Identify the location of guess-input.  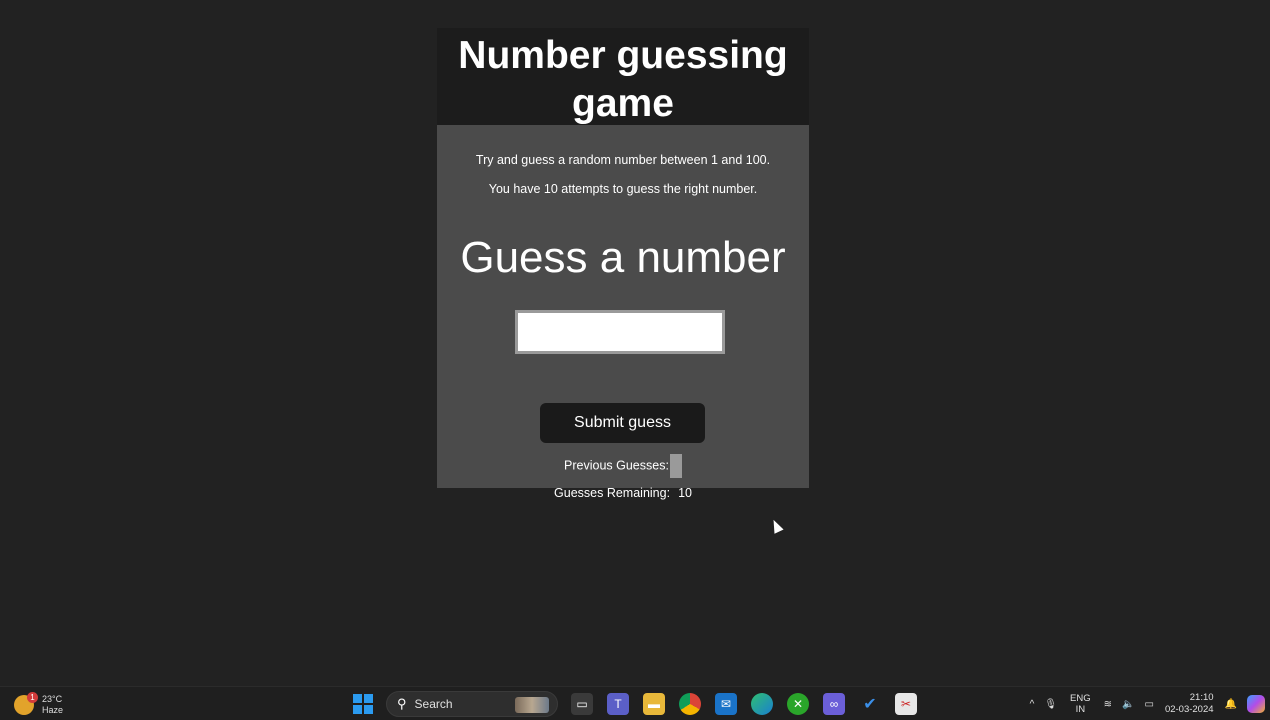
(620, 332).